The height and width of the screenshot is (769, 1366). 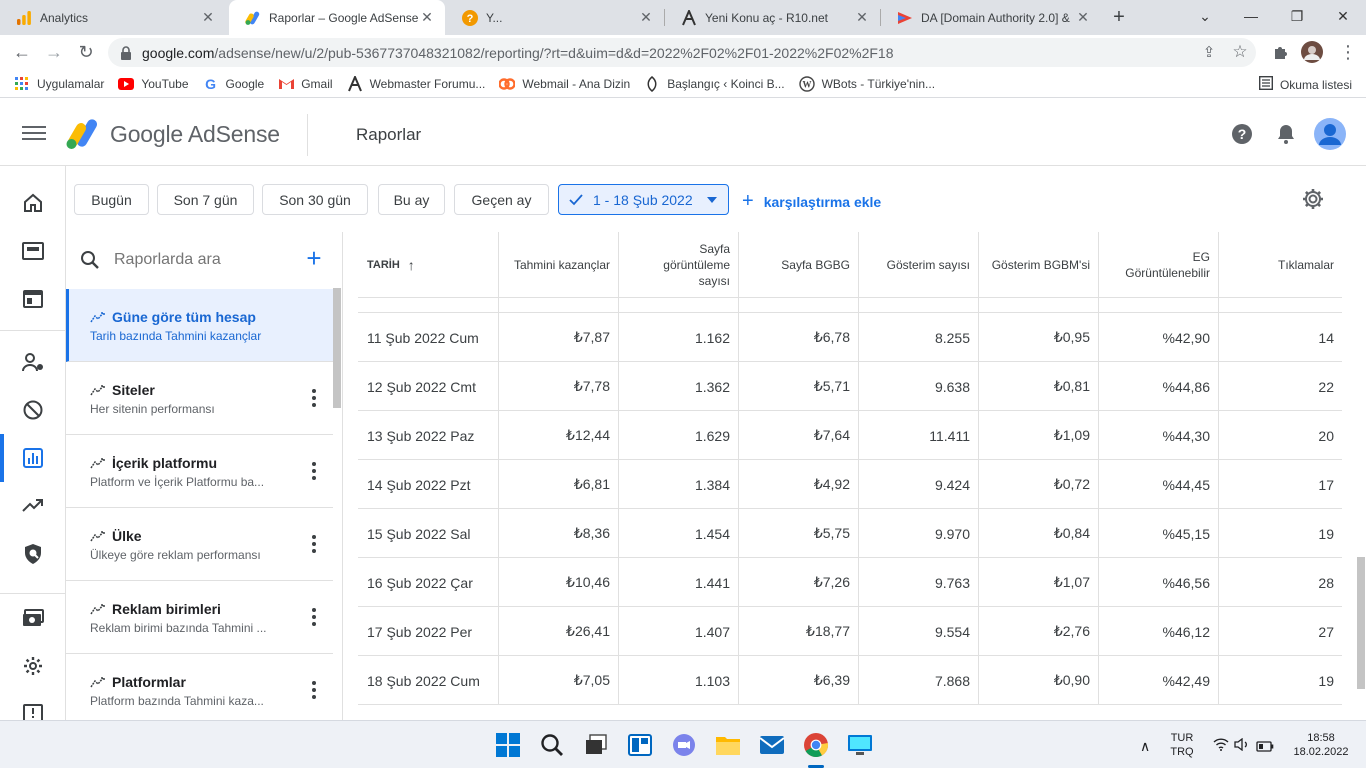 What do you see at coordinates (1280, 52) in the screenshot?
I see `extensions-icon` at bounding box center [1280, 52].